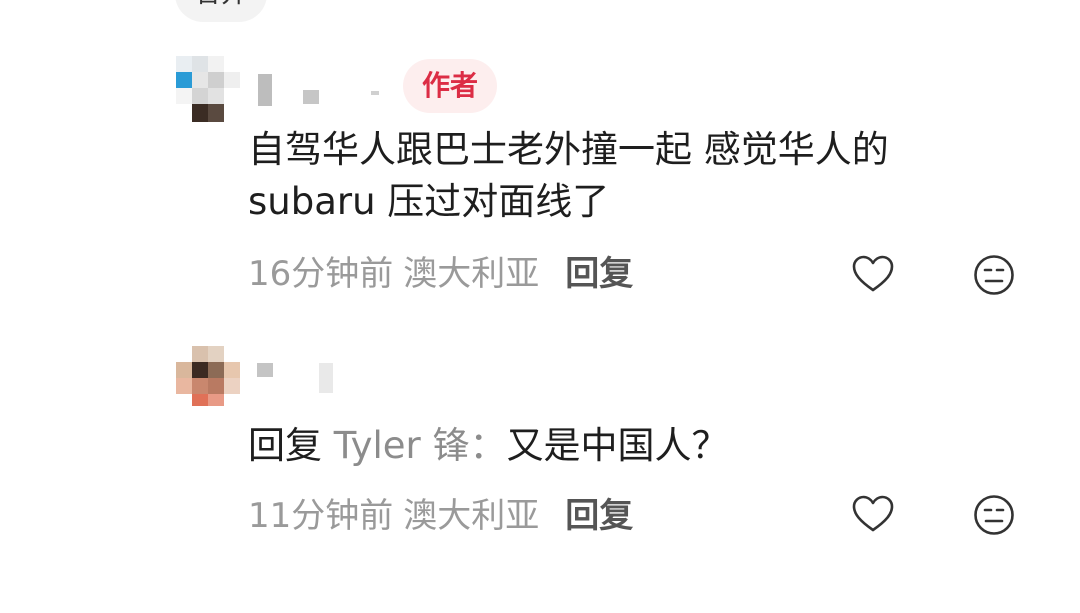 Image resolution: width=1080 pixels, height=613 pixels. What do you see at coordinates (221, 11) in the screenshot?
I see `collapse-pill: 合并` at bounding box center [221, 11].